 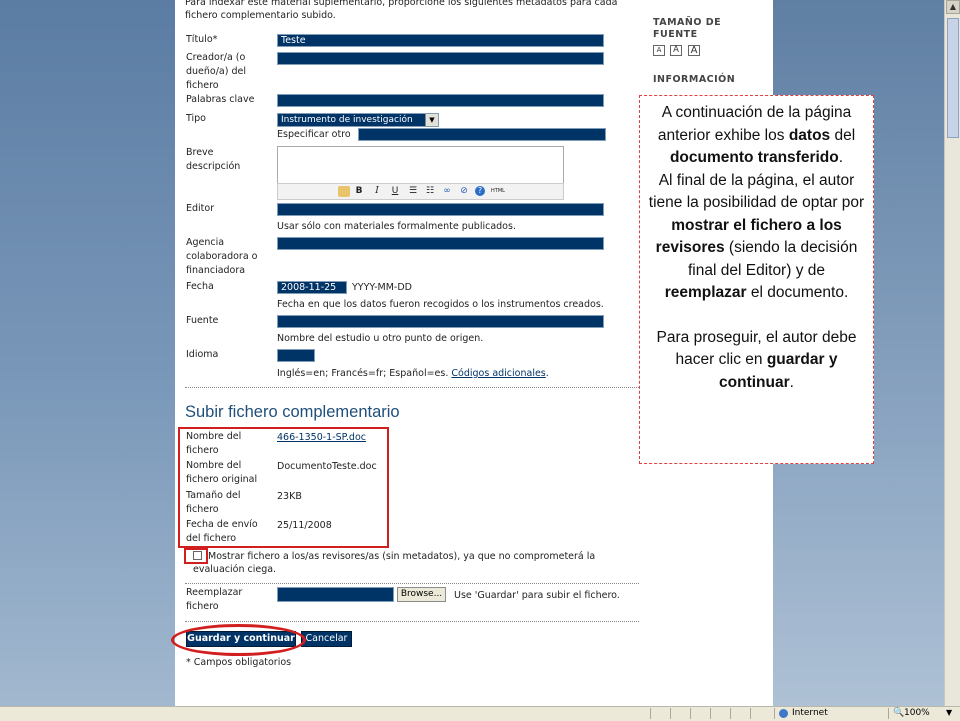 What do you see at coordinates (292, 412) in the screenshot?
I see `upload-section-title: Subir fichero complementario` at bounding box center [292, 412].